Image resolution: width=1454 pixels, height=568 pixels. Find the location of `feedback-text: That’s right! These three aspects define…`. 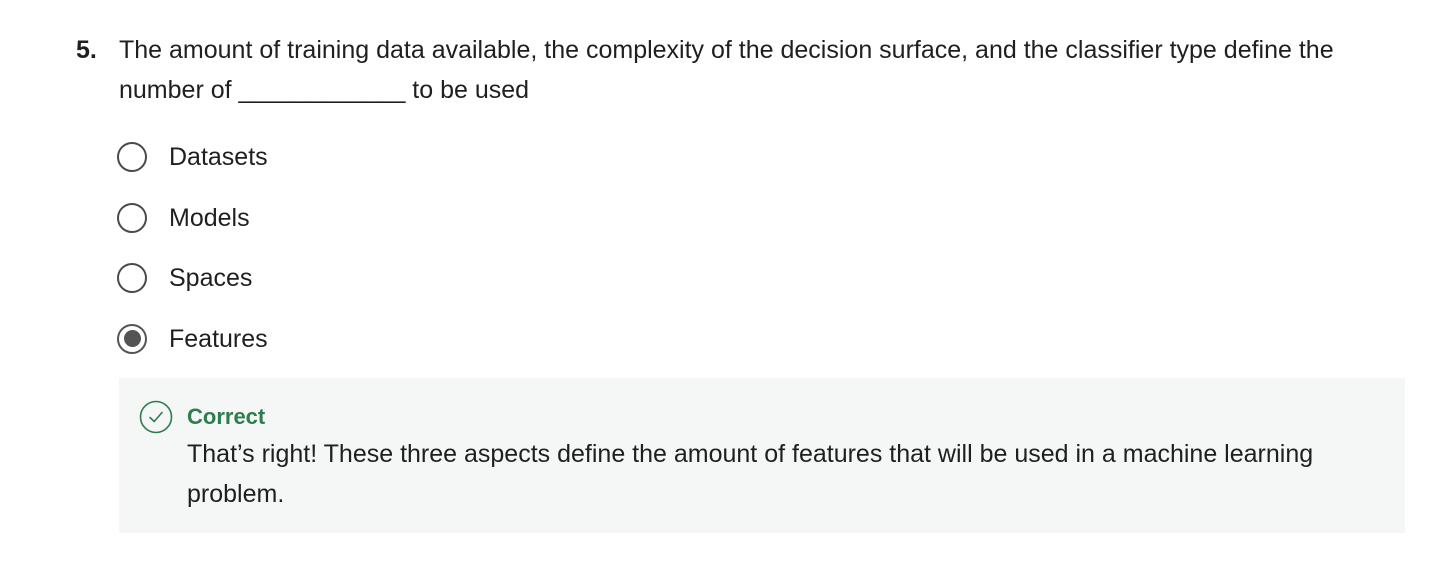

feedback-text: That’s right! These three aspects define… is located at coordinates (750, 474).